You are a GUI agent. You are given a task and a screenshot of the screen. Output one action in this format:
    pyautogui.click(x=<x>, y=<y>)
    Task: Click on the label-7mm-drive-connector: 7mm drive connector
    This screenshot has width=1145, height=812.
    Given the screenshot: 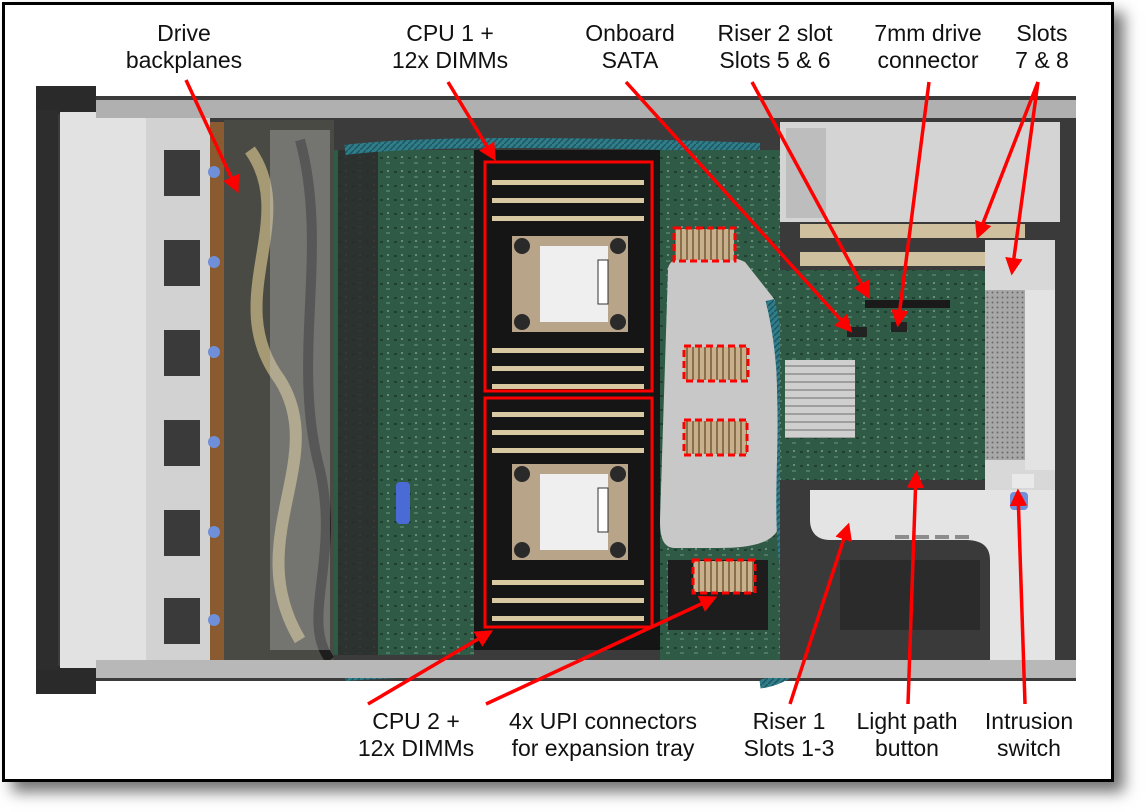 What is the action you would take?
    pyautogui.click(x=928, y=47)
    